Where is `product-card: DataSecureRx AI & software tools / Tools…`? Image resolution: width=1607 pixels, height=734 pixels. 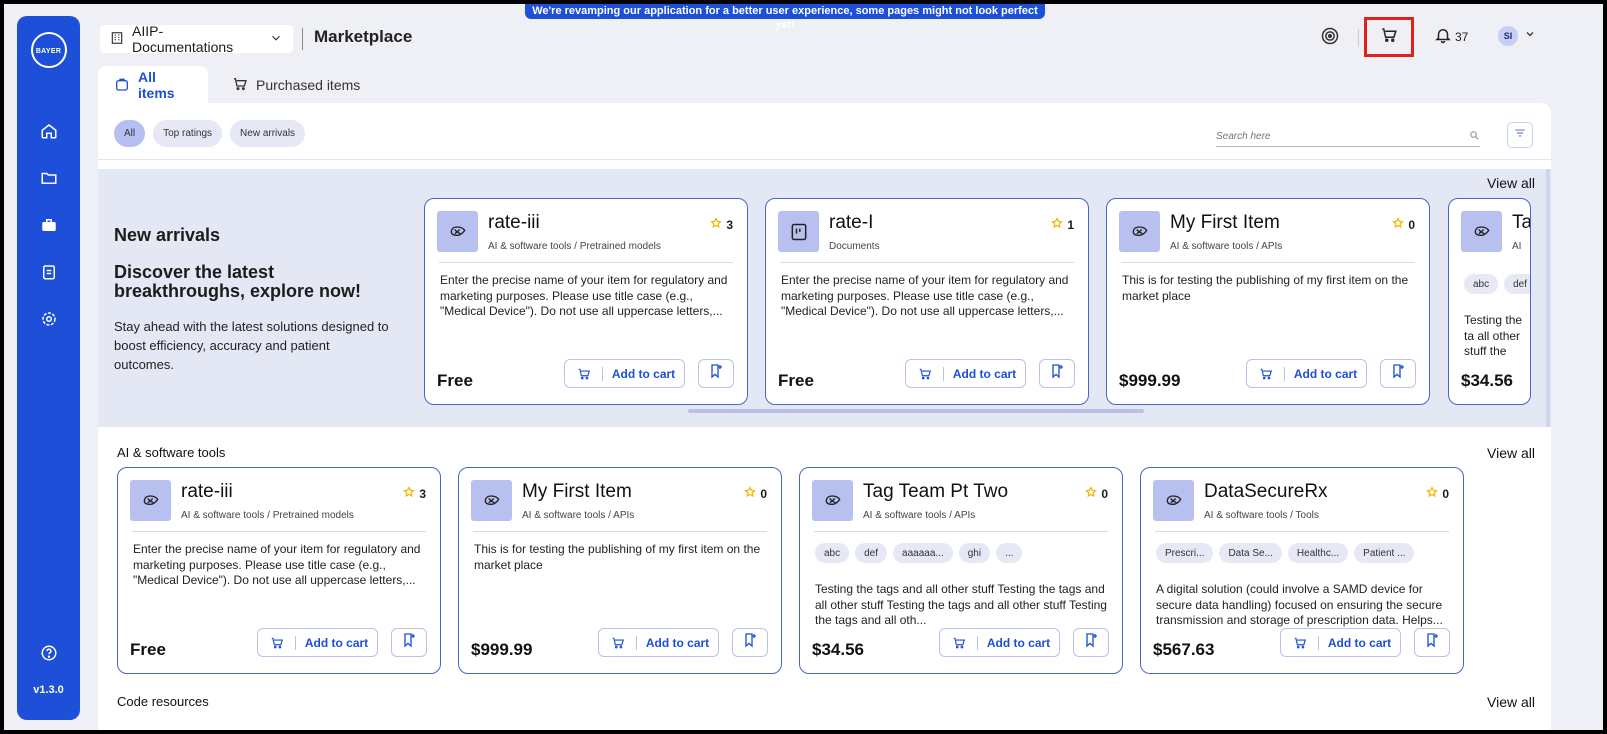 product-card: DataSecureRx AI & software tools / Tools… is located at coordinates (1302, 570).